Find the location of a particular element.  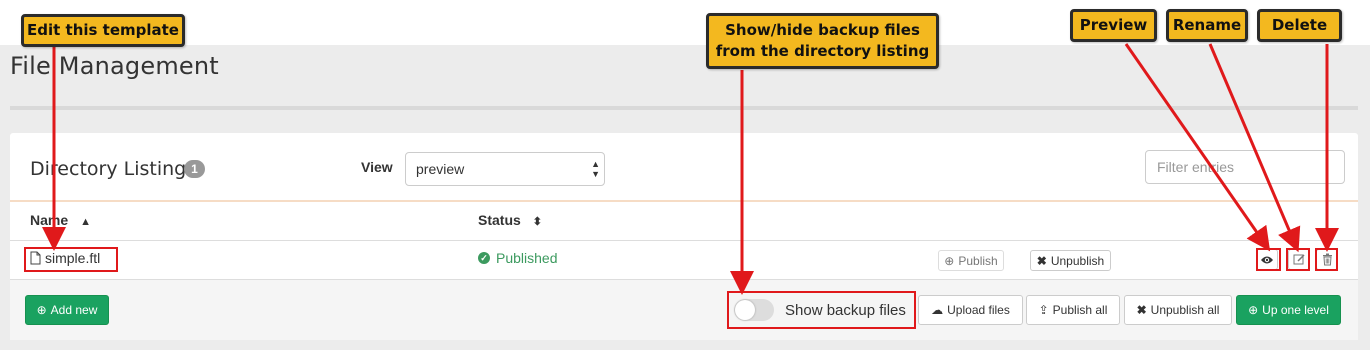

column-header-status: Status ⬍ is located at coordinates (510, 220).